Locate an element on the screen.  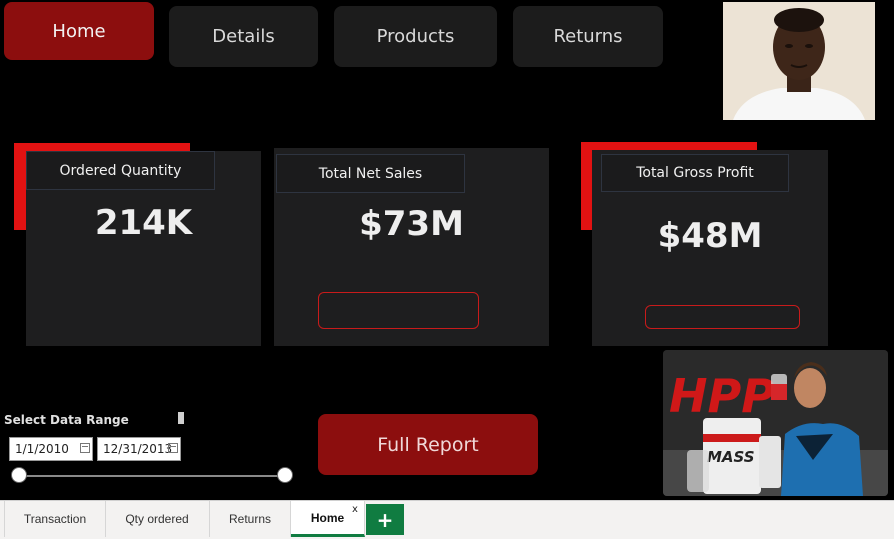
tab-transaction: Transaction is located at coordinates (55, 519).